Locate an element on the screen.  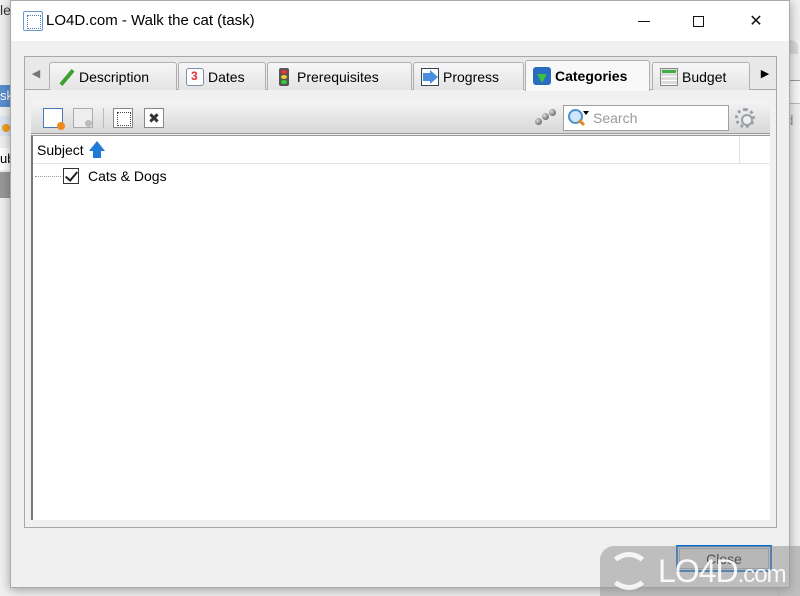
task-icon is located at coordinates (33, 21).